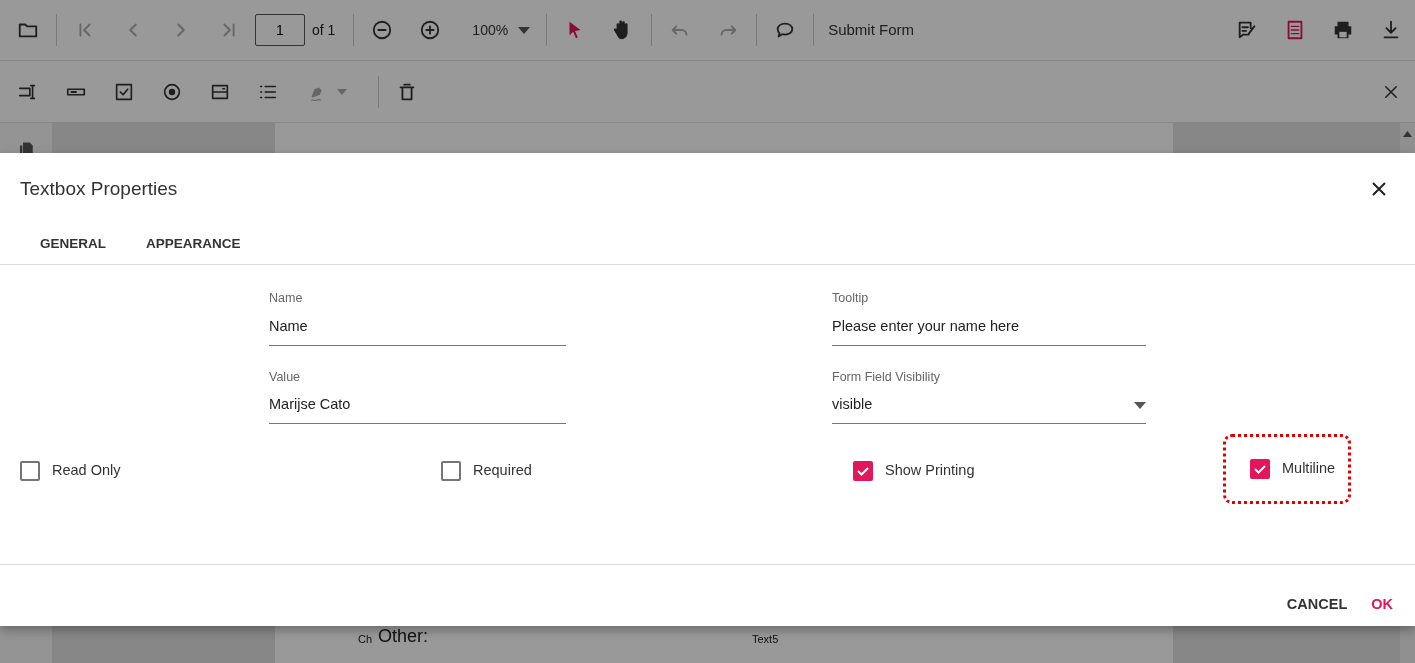 Image resolution: width=1415 pixels, height=663 pixels. I want to click on visibility-dropdown: visible, so click(989, 407).